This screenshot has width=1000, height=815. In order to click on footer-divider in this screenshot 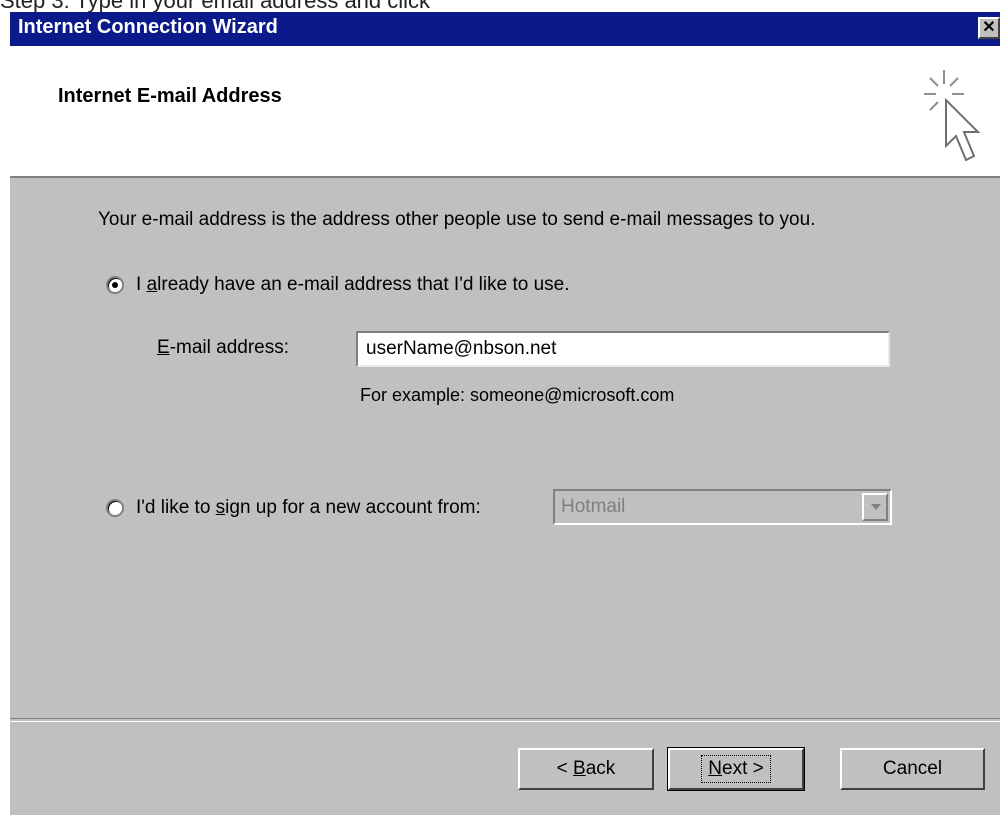, I will do `click(505, 720)`.